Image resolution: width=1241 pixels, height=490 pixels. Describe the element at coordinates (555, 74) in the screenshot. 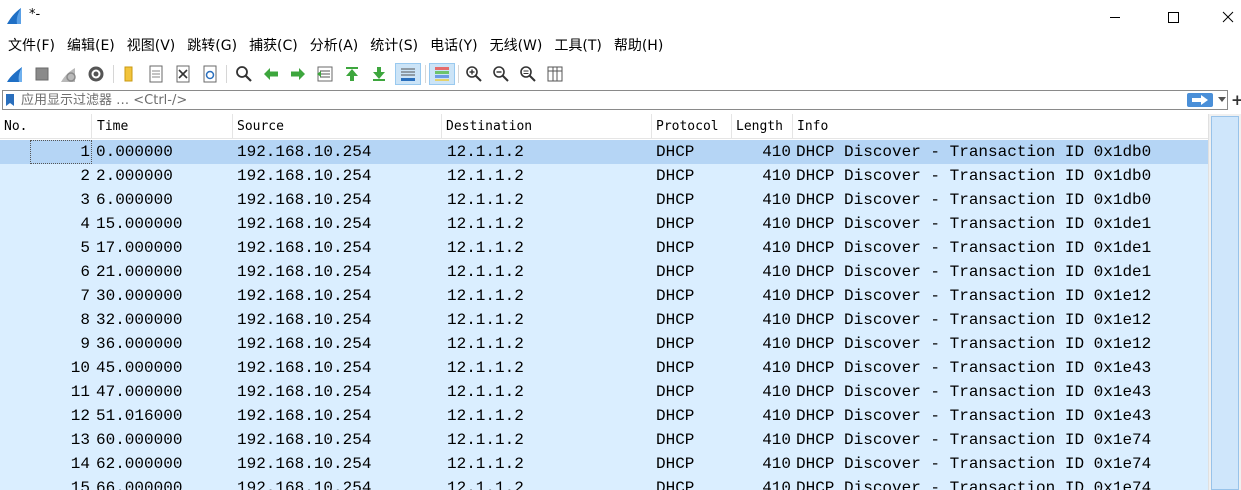

I see `resize-columns-button` at that location.